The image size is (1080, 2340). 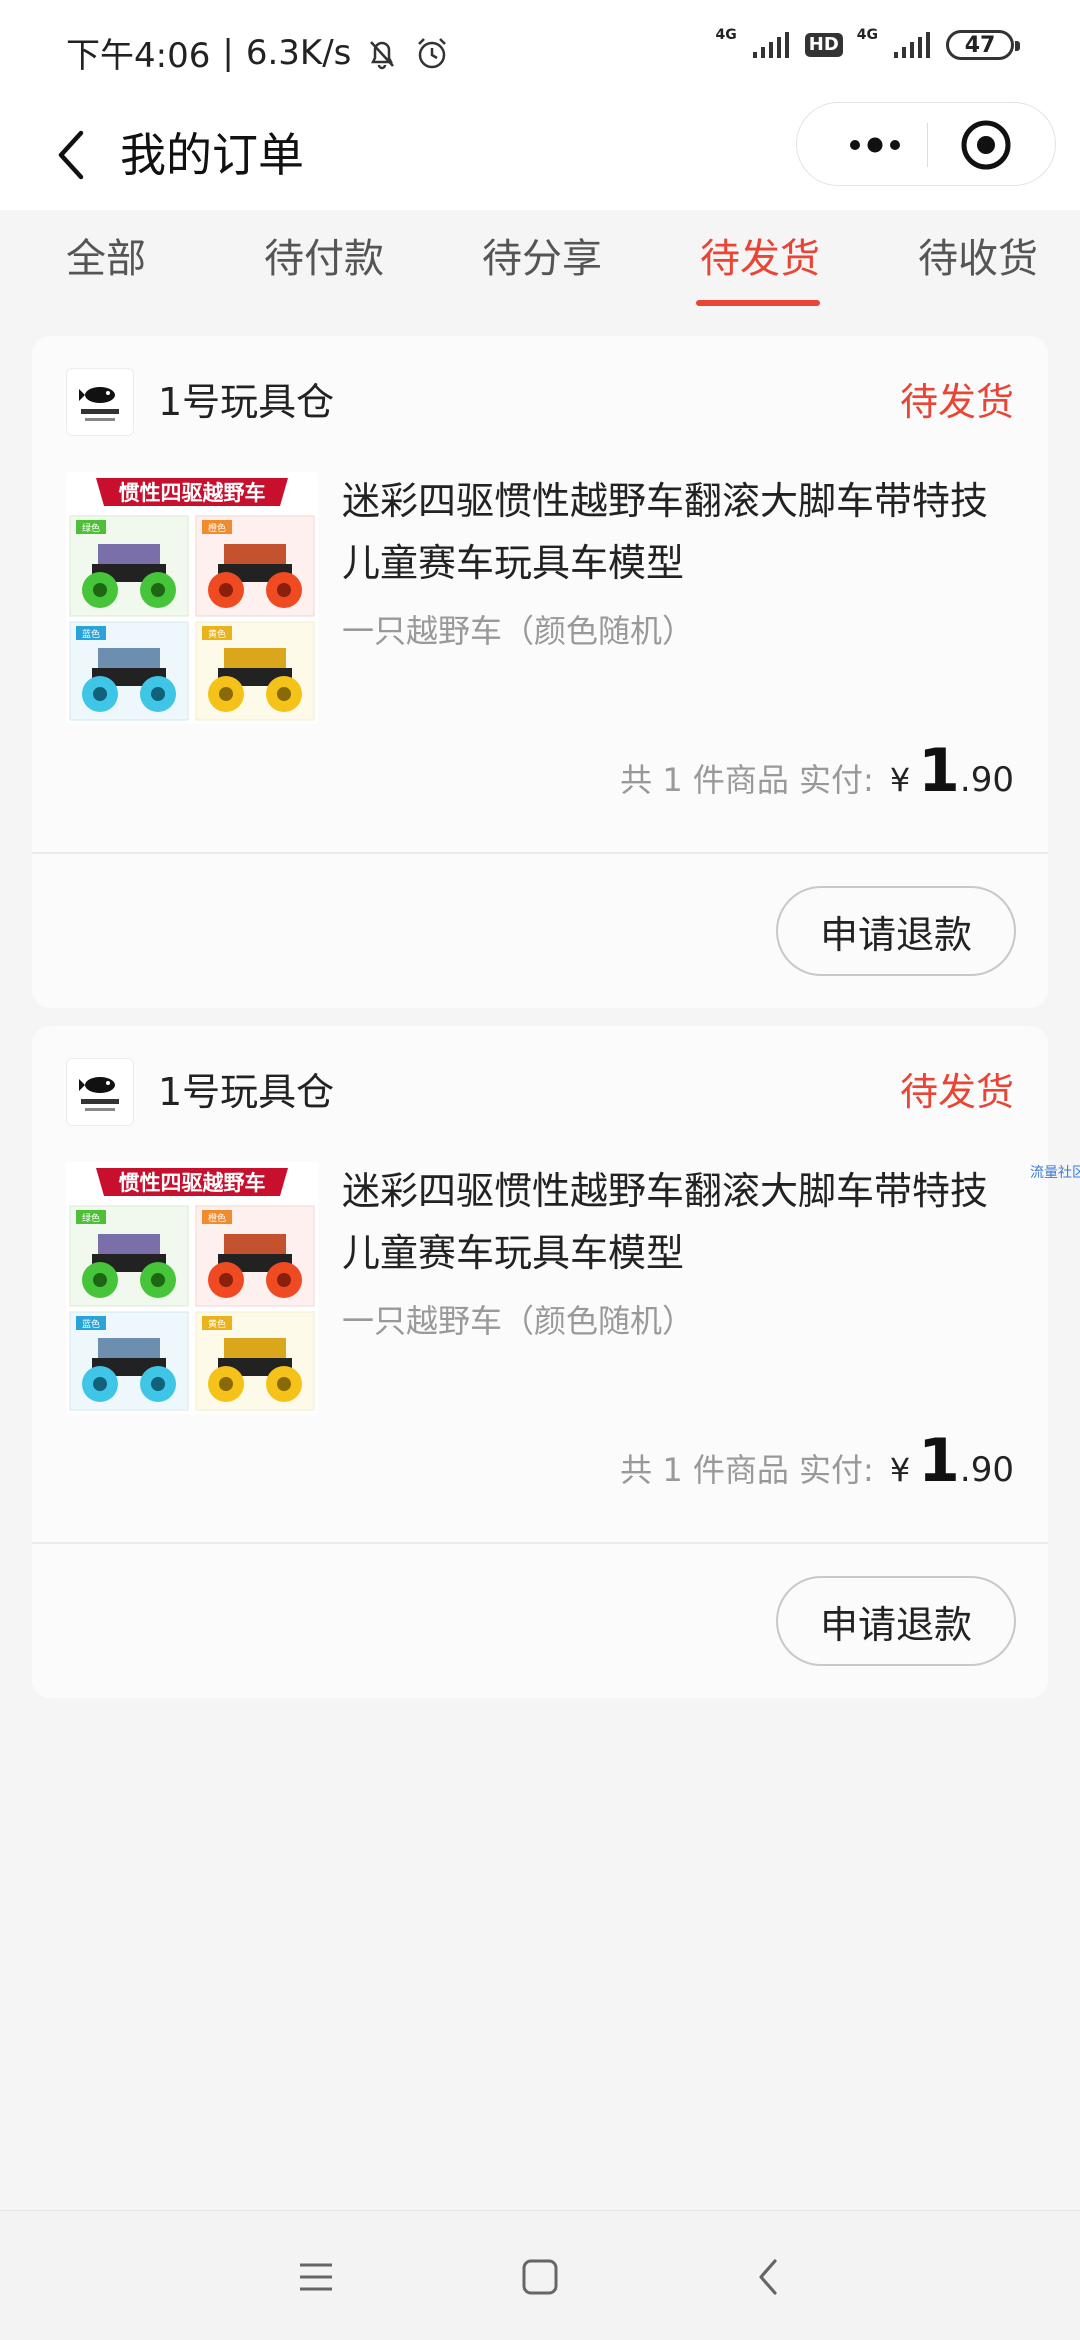 What do you see at coordinates (980, 45) in the screenshot?
I see `battery-level: 47` at bounding box center [980, 45].